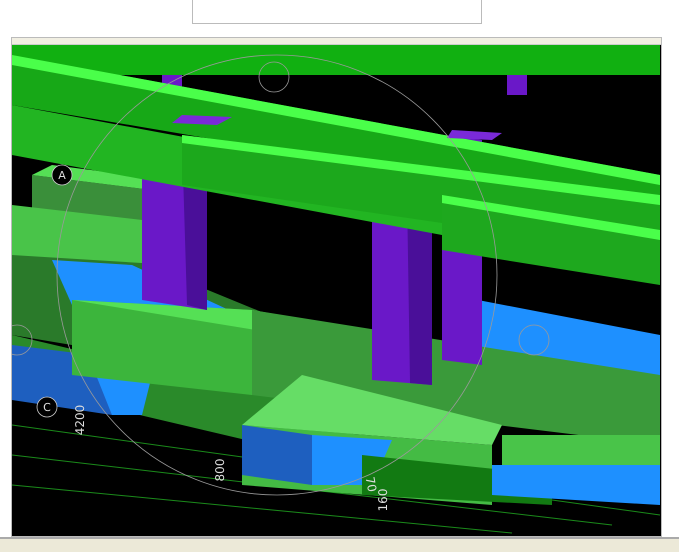 This screenshot has width=679, height=552. Describe the element at coordinates (47, 407) in the screenshot. I see `grid-marker: C` at that location.